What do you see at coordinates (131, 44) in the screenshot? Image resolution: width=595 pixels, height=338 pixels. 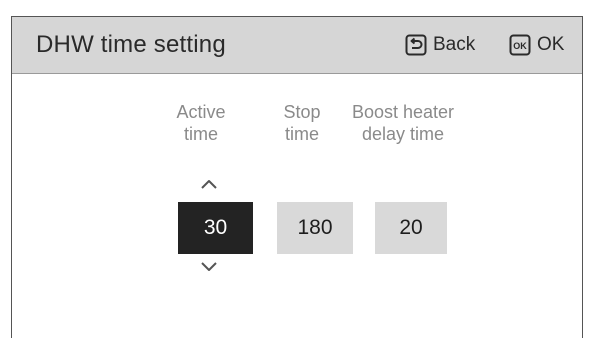 I see `page-title: DHW time setting` at bounding box center [131, 44].